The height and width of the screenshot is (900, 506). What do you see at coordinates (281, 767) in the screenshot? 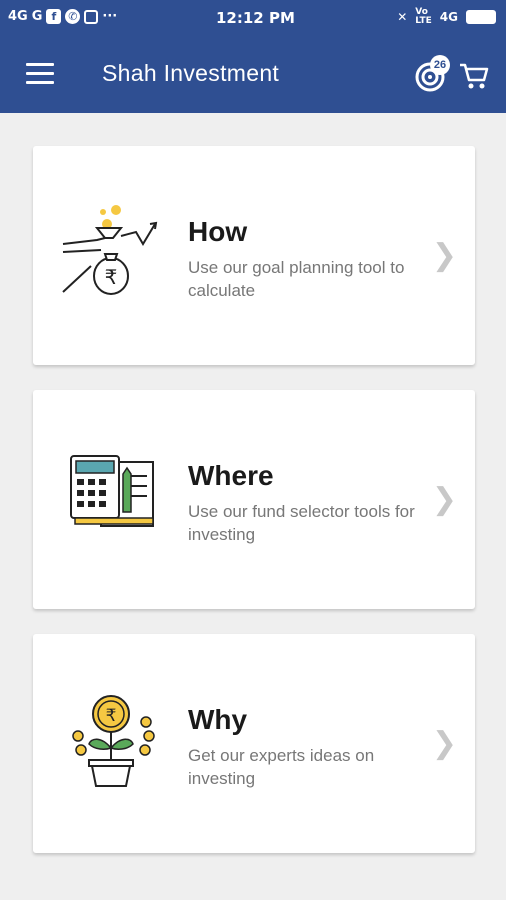
I see `card-description-why: Get our experts ideas on investing` at bounding box center [281, 767].